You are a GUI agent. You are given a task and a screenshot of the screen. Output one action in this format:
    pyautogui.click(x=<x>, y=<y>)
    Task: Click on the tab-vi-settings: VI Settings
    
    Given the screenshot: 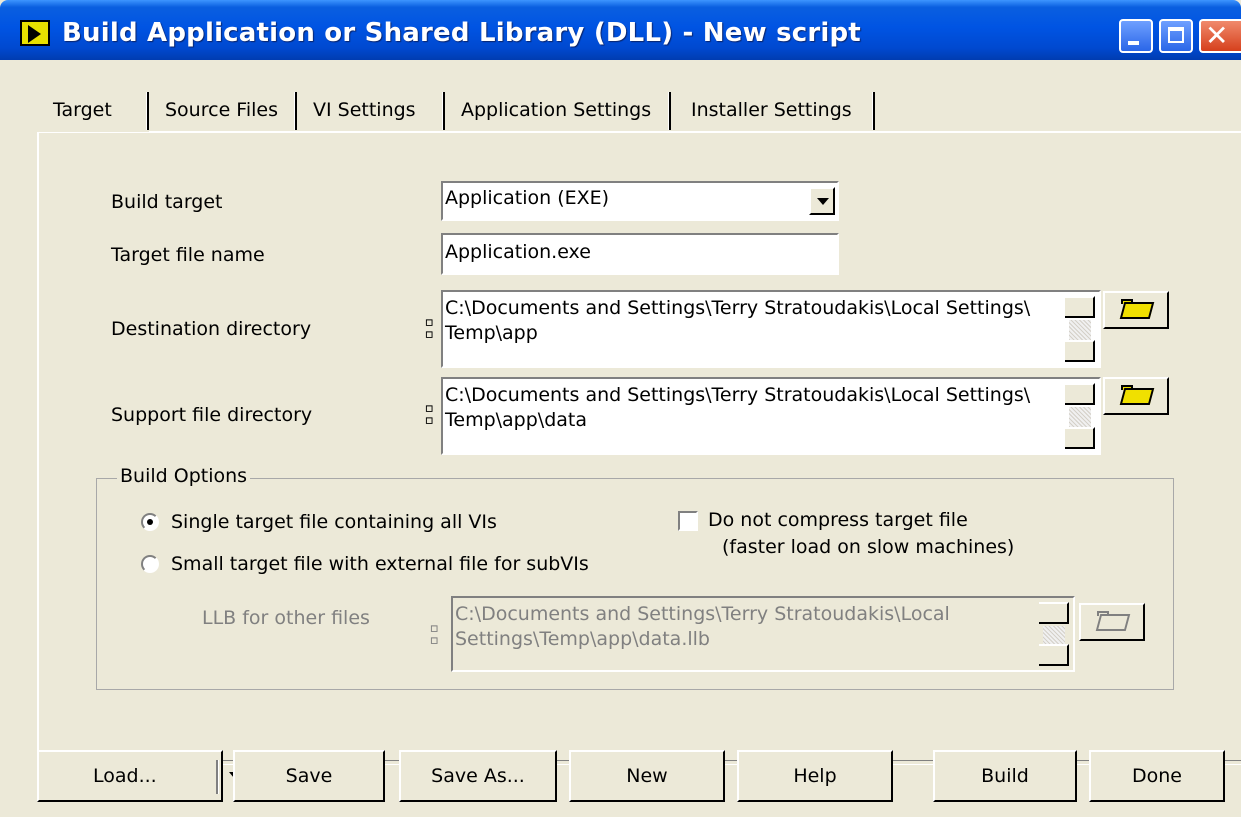 What is the action you would take?
    pyautogui.click(x=371, y=111)
    